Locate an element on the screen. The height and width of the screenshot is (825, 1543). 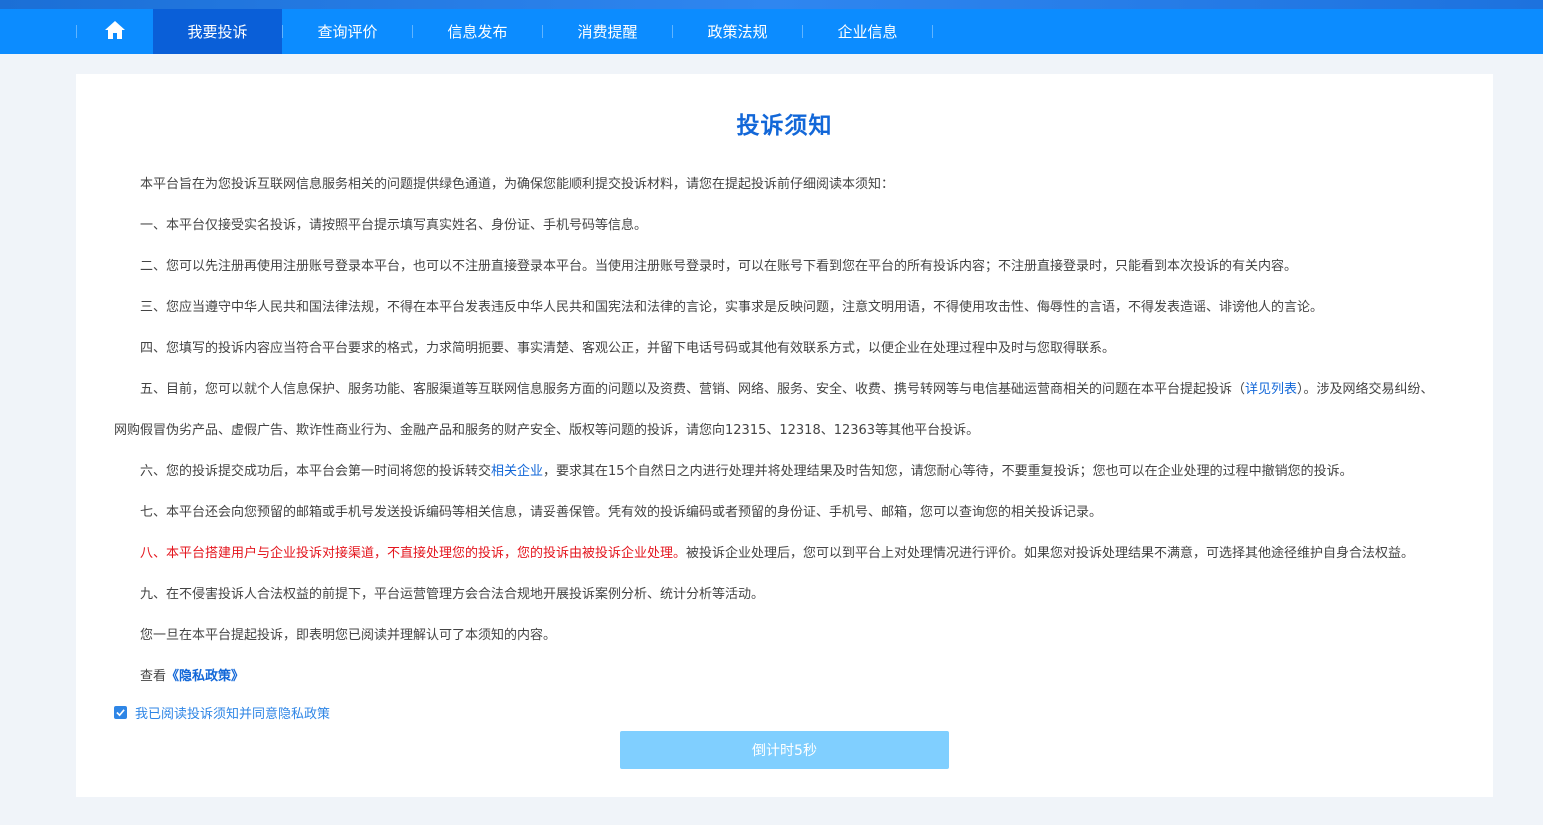
nav-item-complaint: 我要投诉 is located at coordinates (217, 31).